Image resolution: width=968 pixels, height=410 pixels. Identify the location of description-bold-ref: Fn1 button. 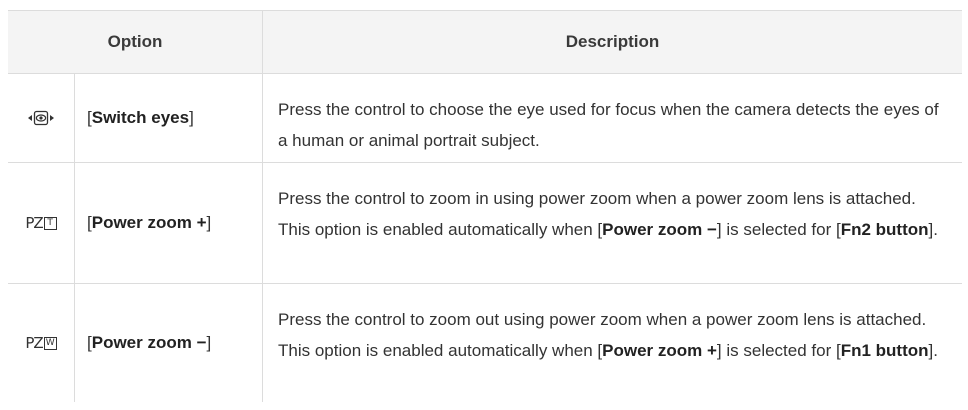
(884, 350).